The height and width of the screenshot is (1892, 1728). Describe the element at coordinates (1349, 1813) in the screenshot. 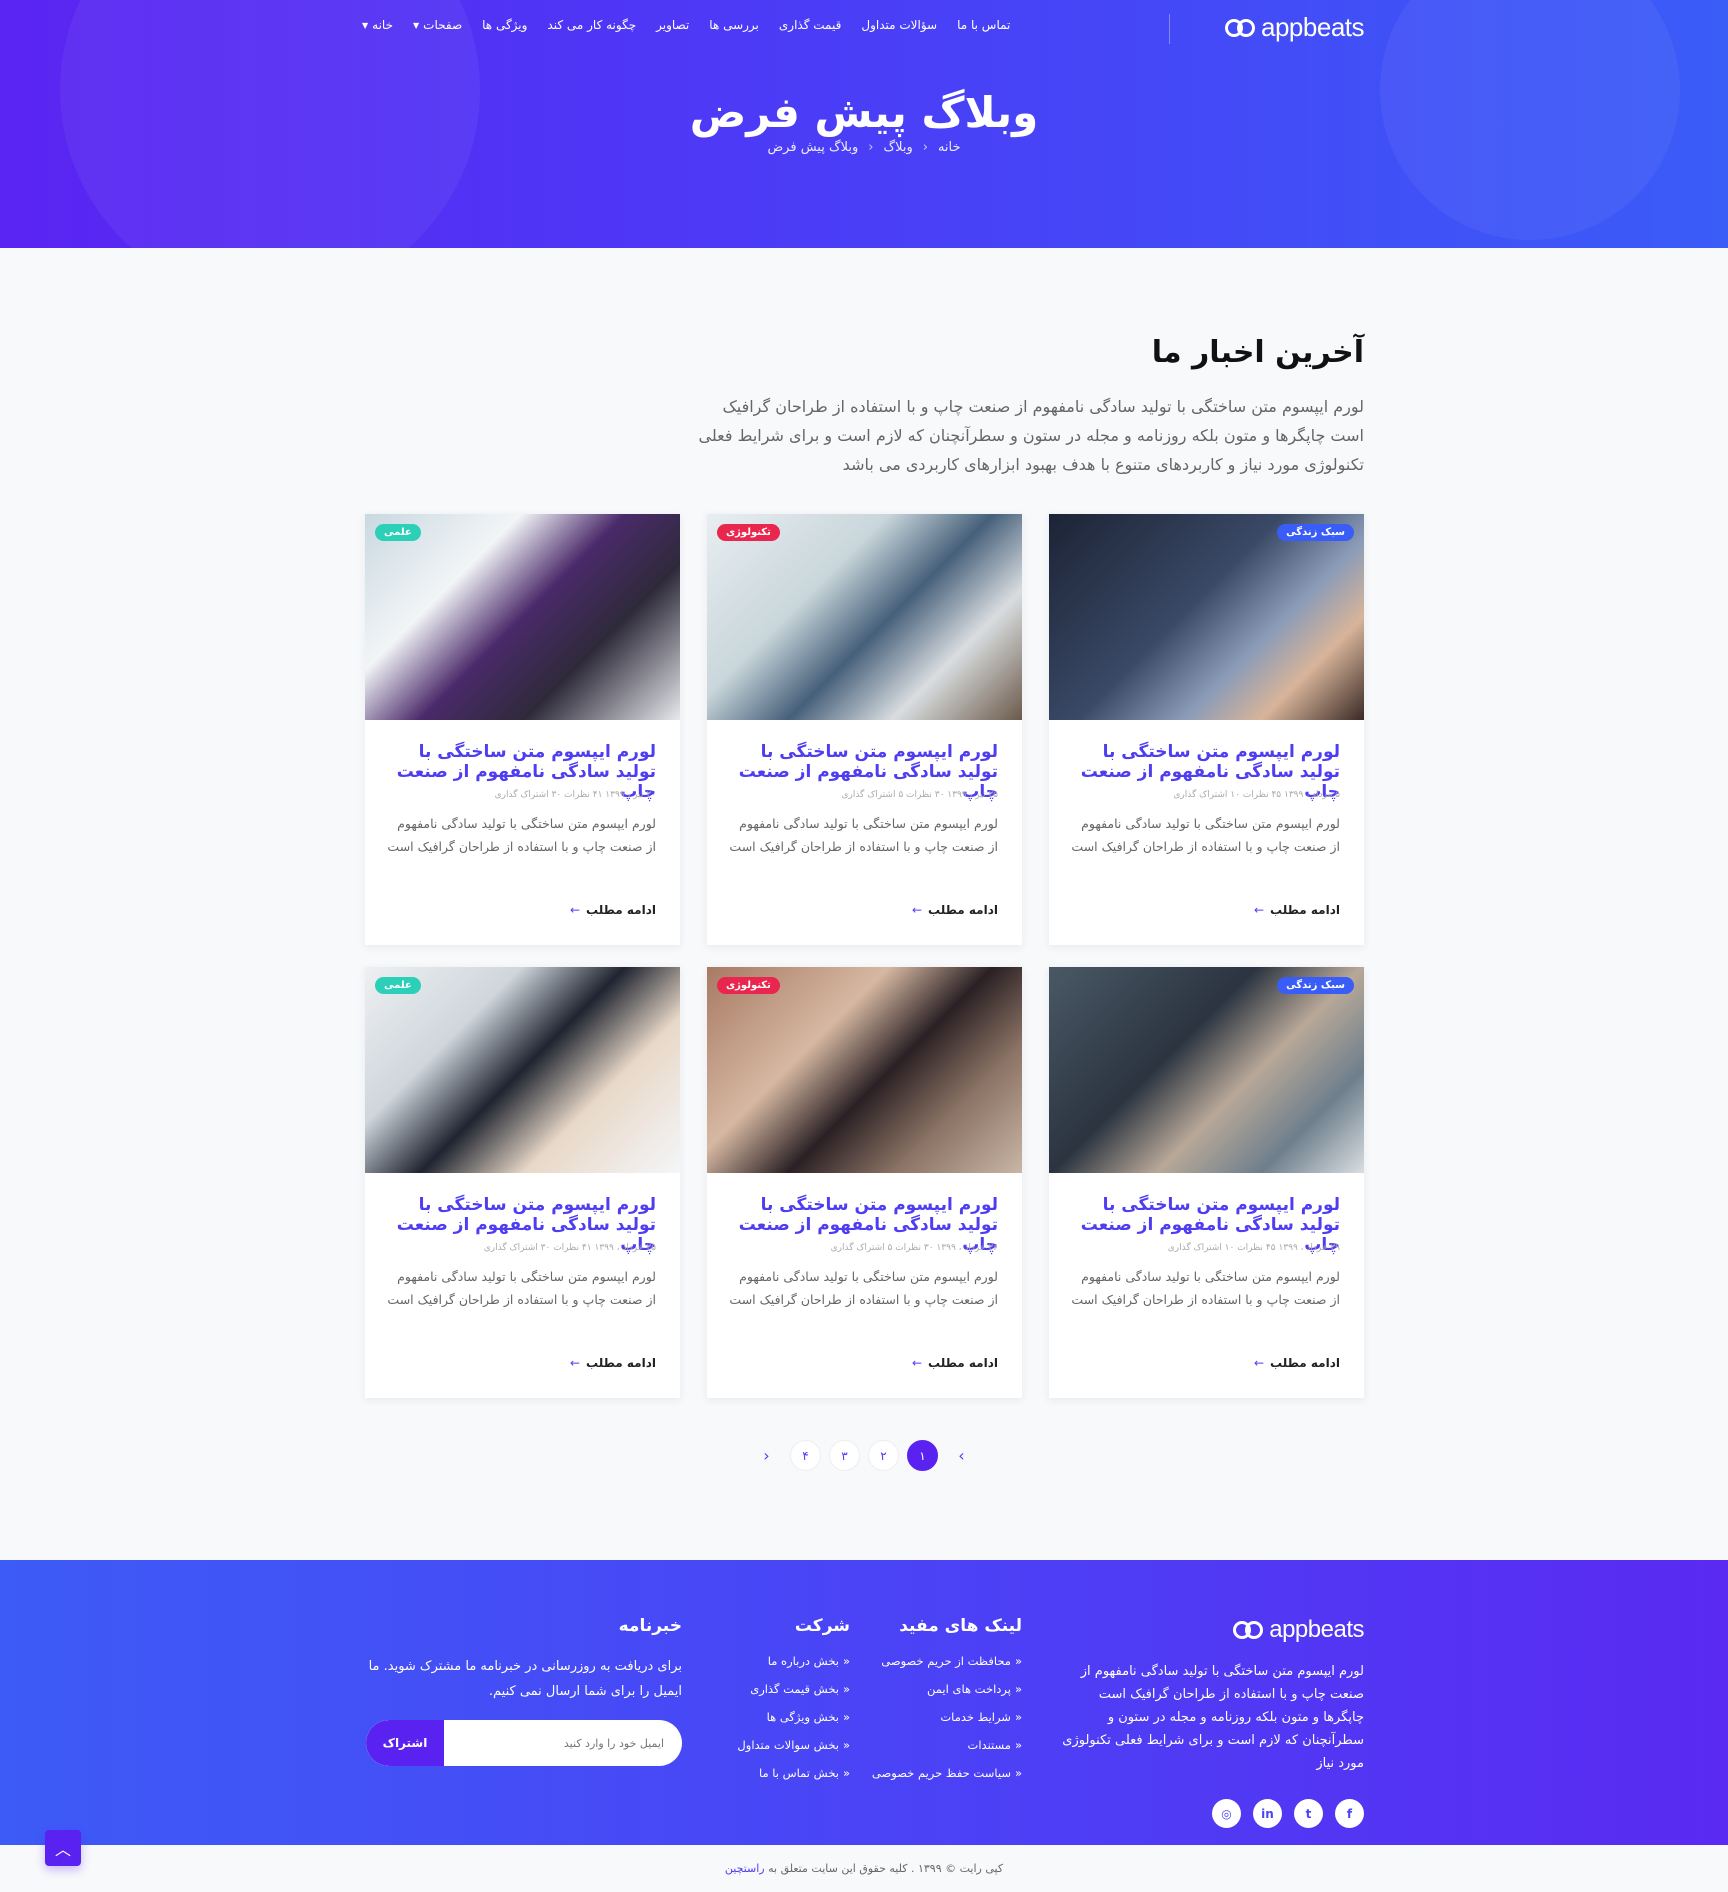

I see `facebook-icon: f` at that location.